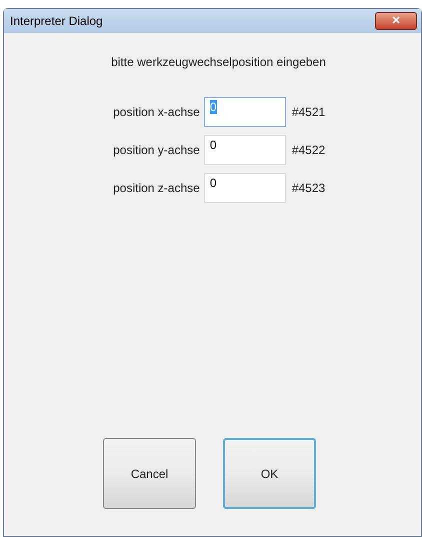  What do you see at coordinates (156, 150) in the screenshot?
I see `field-label: position y-achse` at bounding box center [156, 150].